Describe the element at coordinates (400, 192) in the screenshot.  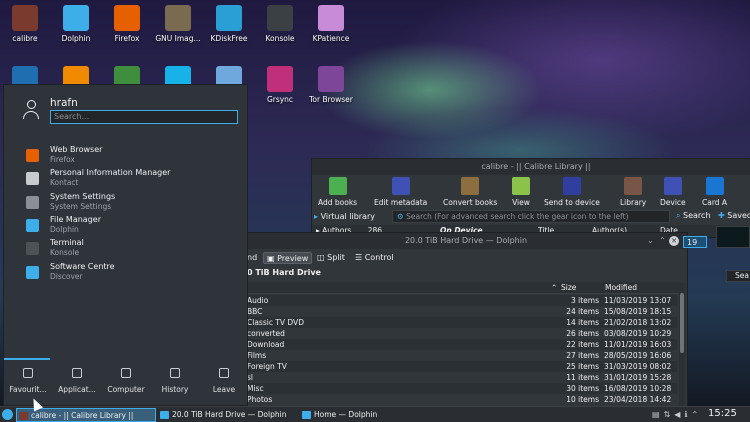
I see `calibre-edit-metadata-button: Edit metadata` at that location.